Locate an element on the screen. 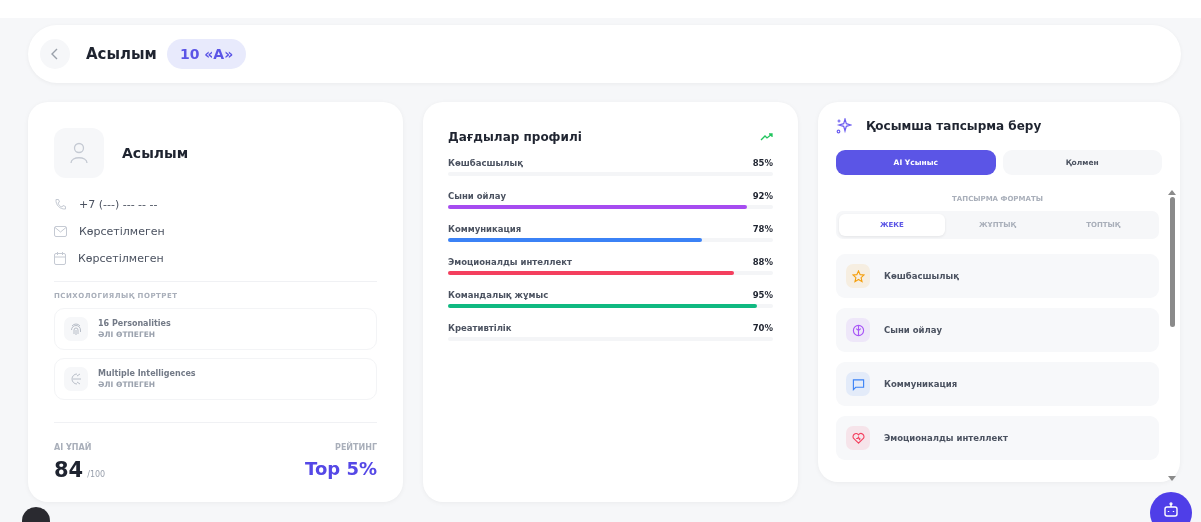 The image size is (1201, 522). robot-icon is located at coordinates (1171, 510).